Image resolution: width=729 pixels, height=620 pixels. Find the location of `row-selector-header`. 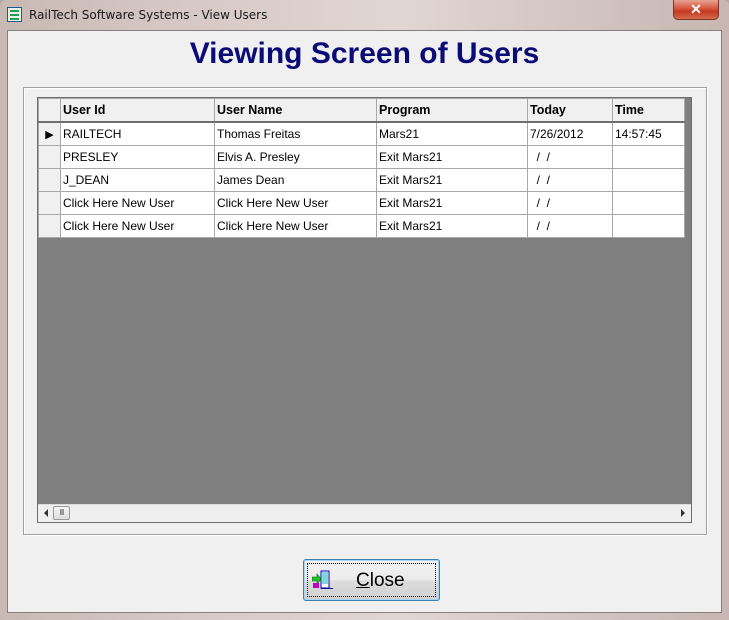

row-selector-header is located at coordinates (49, 110).